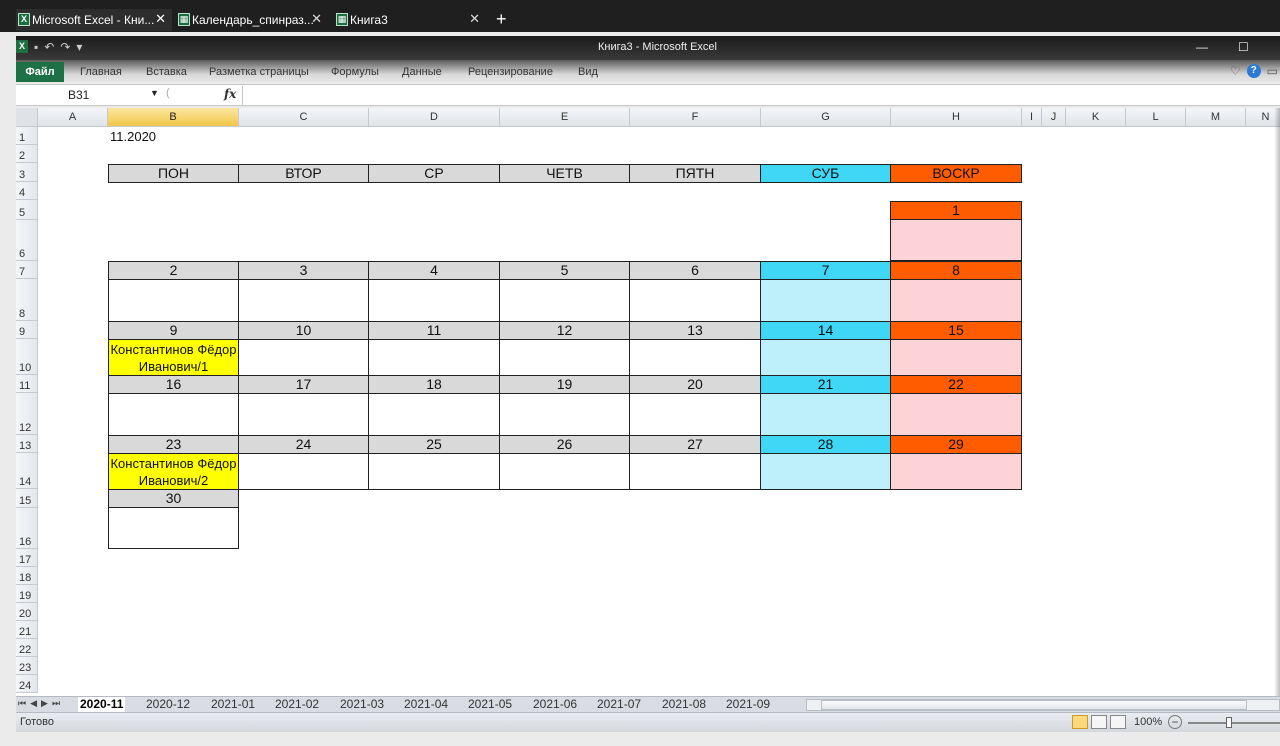  Describe the element at coordinates (434, 330) in the screenshot. I see `day-number-cell: 11` at that location.